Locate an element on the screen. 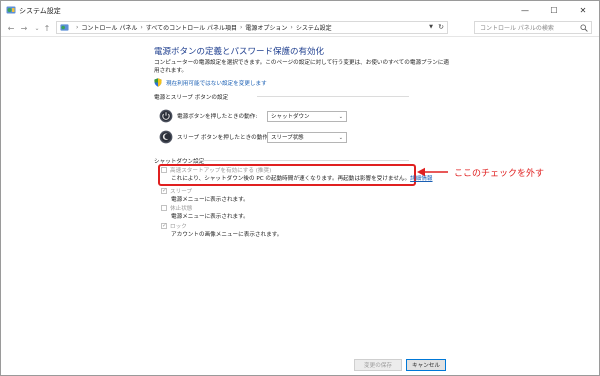 Image resolution: width=600 pixels, height=376 pixels. search-icon is located at coordinates (584, 28).